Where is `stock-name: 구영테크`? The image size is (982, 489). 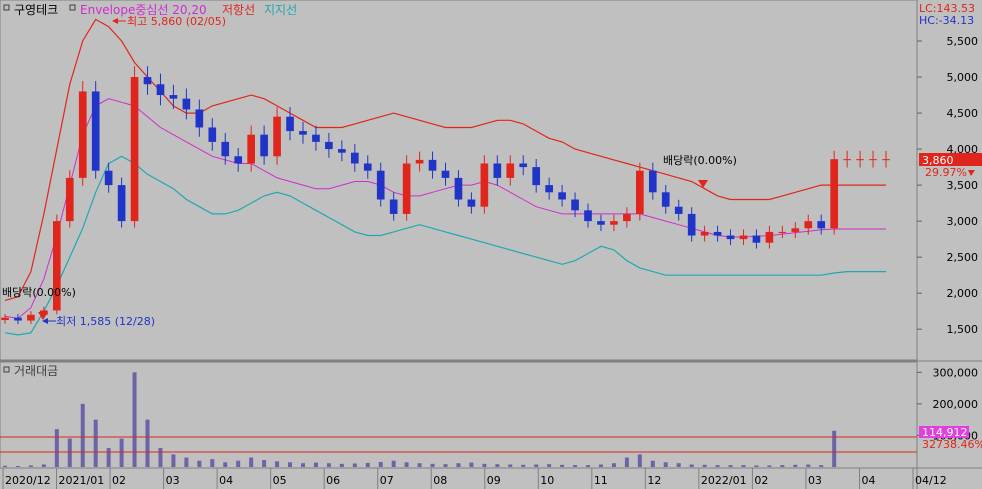
stock-name: 구영테크 is located at coordinates (36, 10).